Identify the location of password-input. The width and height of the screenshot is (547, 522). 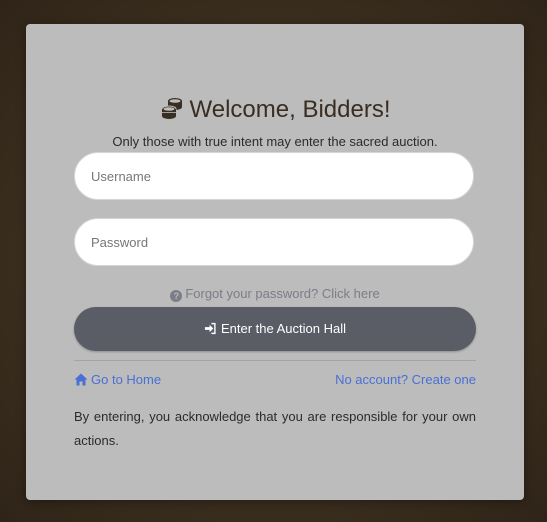
(274, 242).